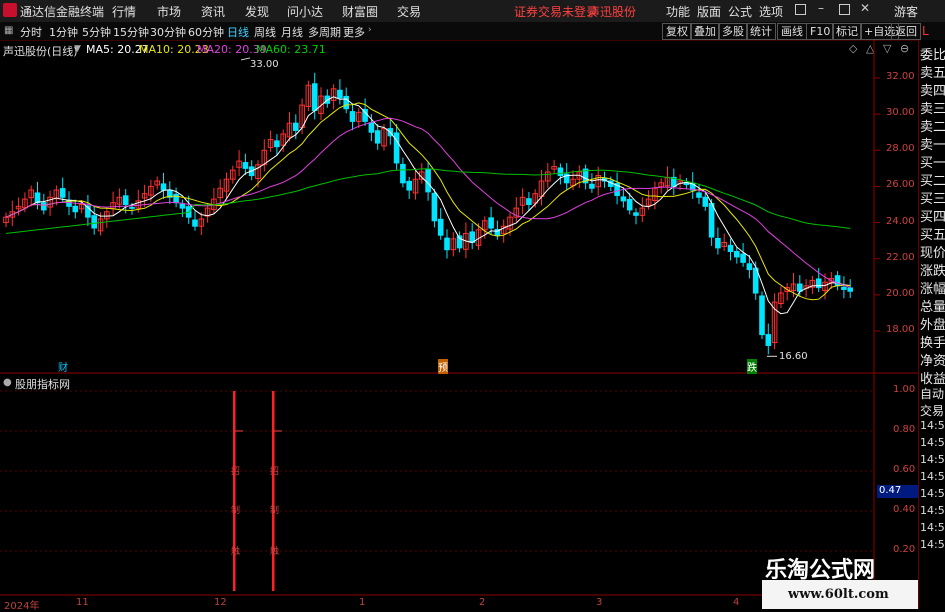  I want to click on menu-xuanxiang: 选项, so click(771, 11).